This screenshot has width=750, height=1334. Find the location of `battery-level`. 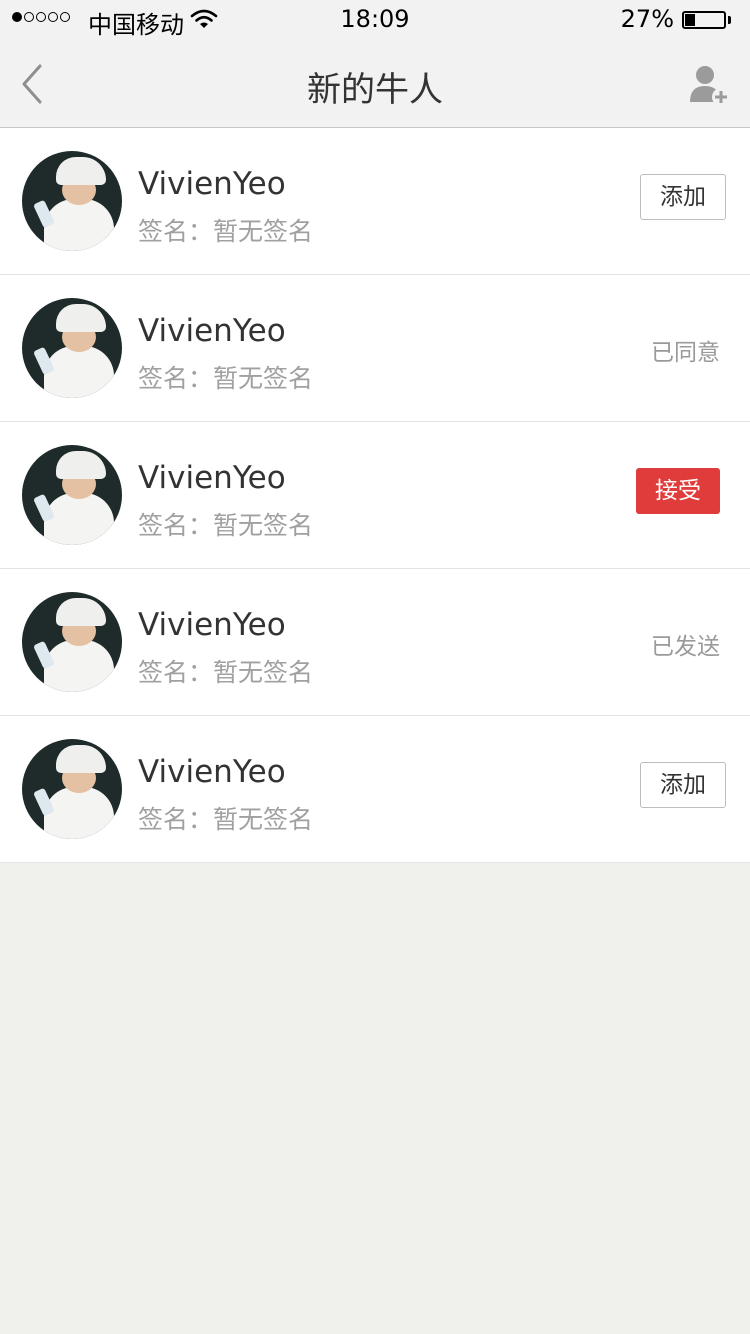

battery-level is located at coordinates (690, 20).